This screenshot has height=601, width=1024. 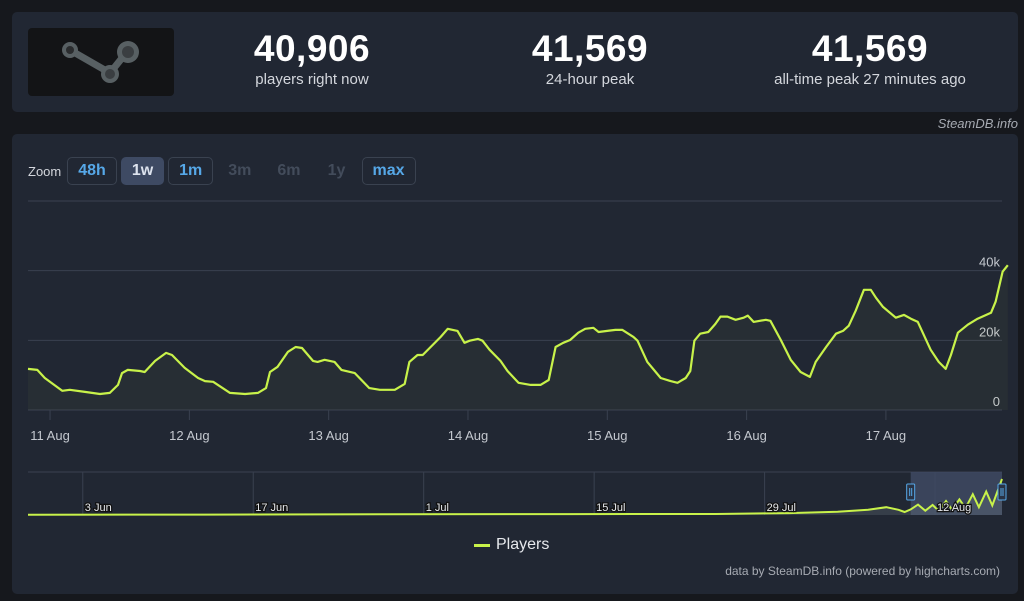 What do you see at coordinates (142, 171) in the screenshot?
I see `zoom-button-1w: 1w` at bounding box center [142, 171].